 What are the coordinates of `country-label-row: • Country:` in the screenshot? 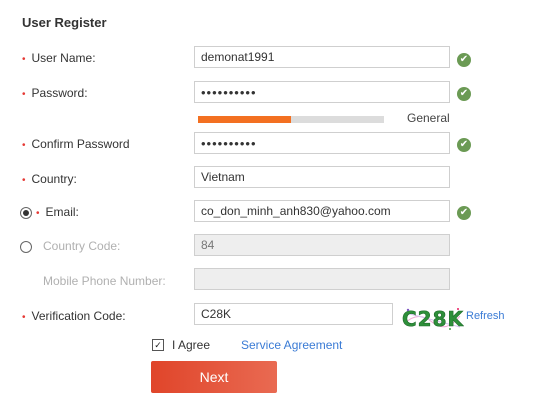 It's located at (49, 179).